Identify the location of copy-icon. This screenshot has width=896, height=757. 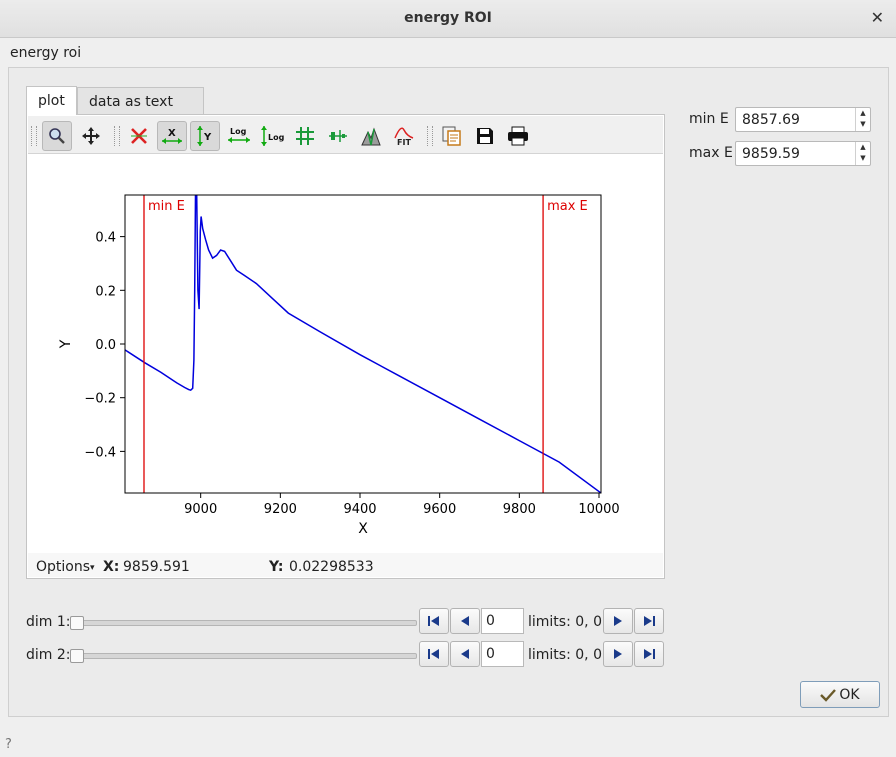
(452, 136).